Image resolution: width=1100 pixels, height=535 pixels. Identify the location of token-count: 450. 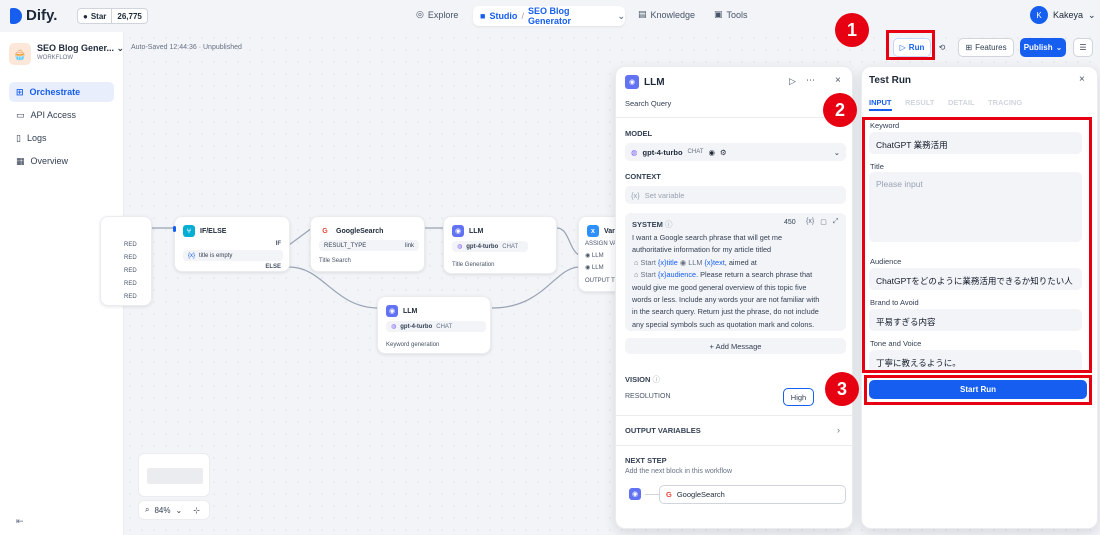
(790, 222).